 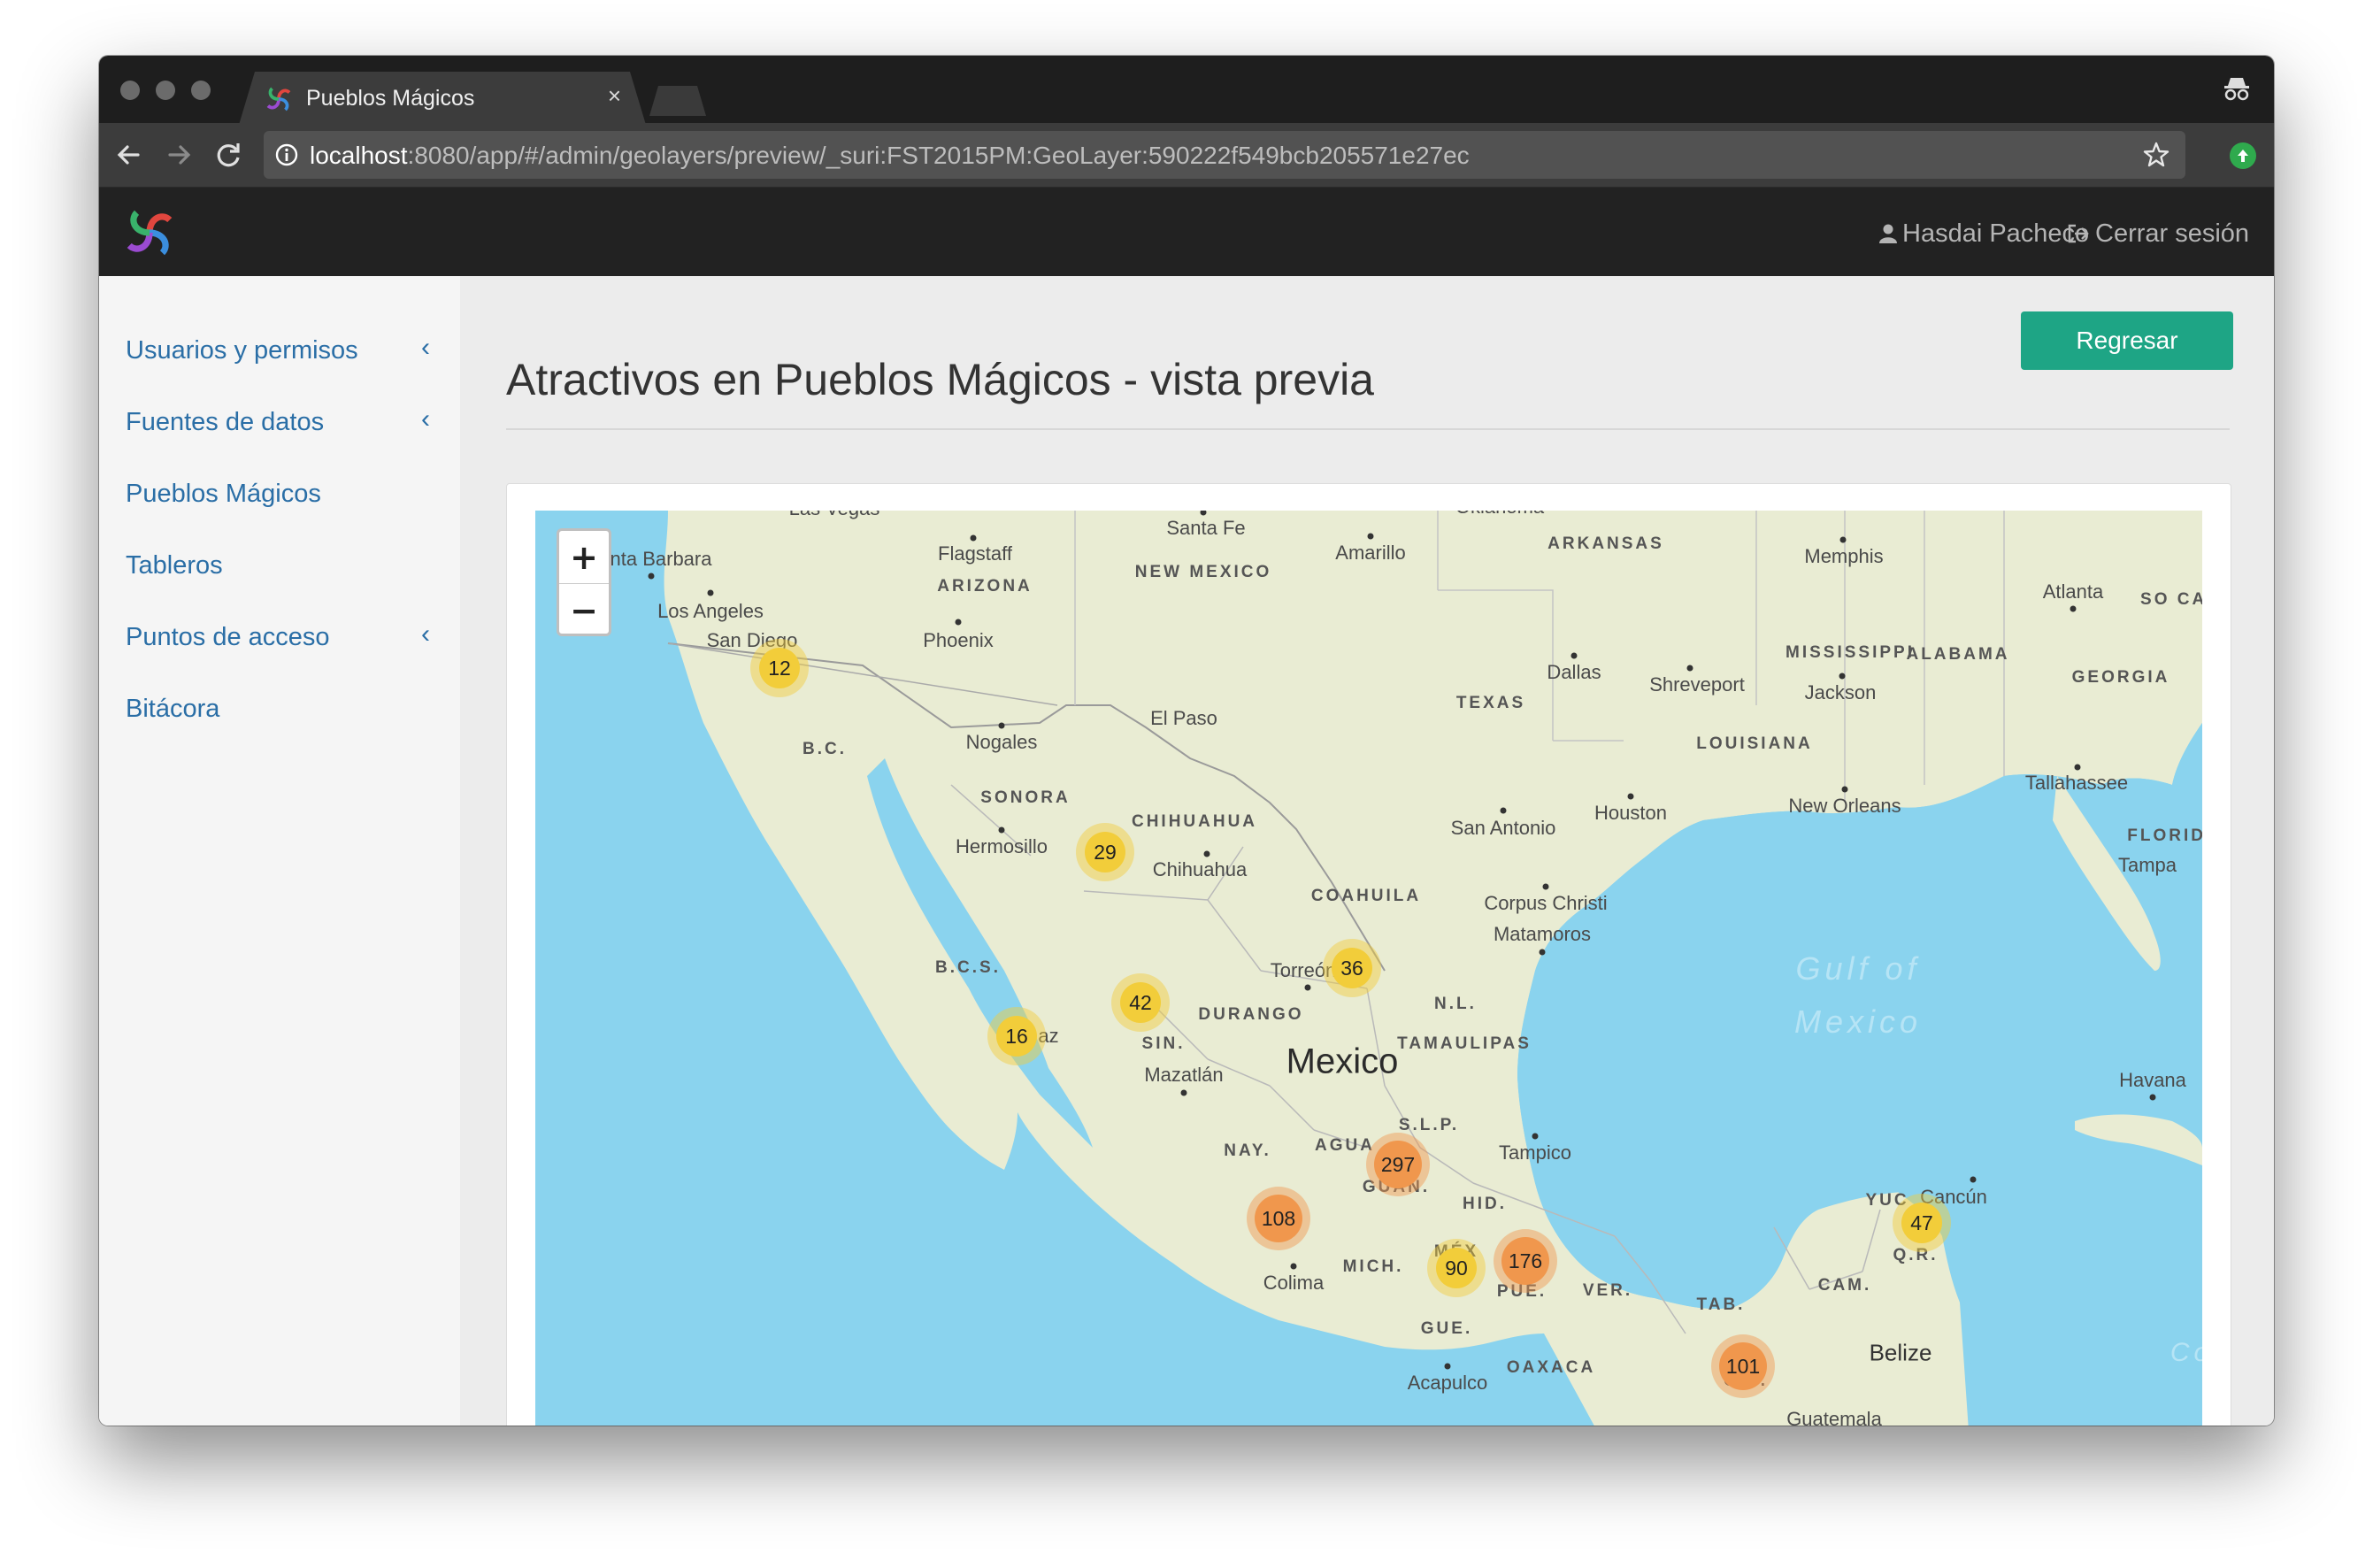 What do you see at coordinates (1141, 1002) in the screenshot?
I see `cluster-marker: 42` at bounding box center [1141, 1002].